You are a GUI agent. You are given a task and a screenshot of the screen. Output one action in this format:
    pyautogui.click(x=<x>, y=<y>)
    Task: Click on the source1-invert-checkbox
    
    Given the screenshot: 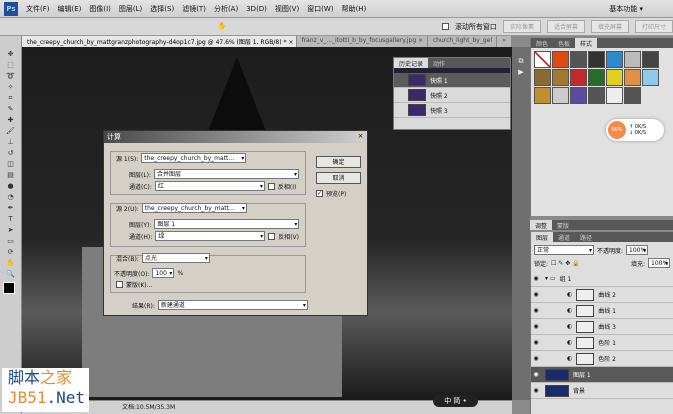 What is the action you would take?
    pyautogui.click(x=271, y=186)
    